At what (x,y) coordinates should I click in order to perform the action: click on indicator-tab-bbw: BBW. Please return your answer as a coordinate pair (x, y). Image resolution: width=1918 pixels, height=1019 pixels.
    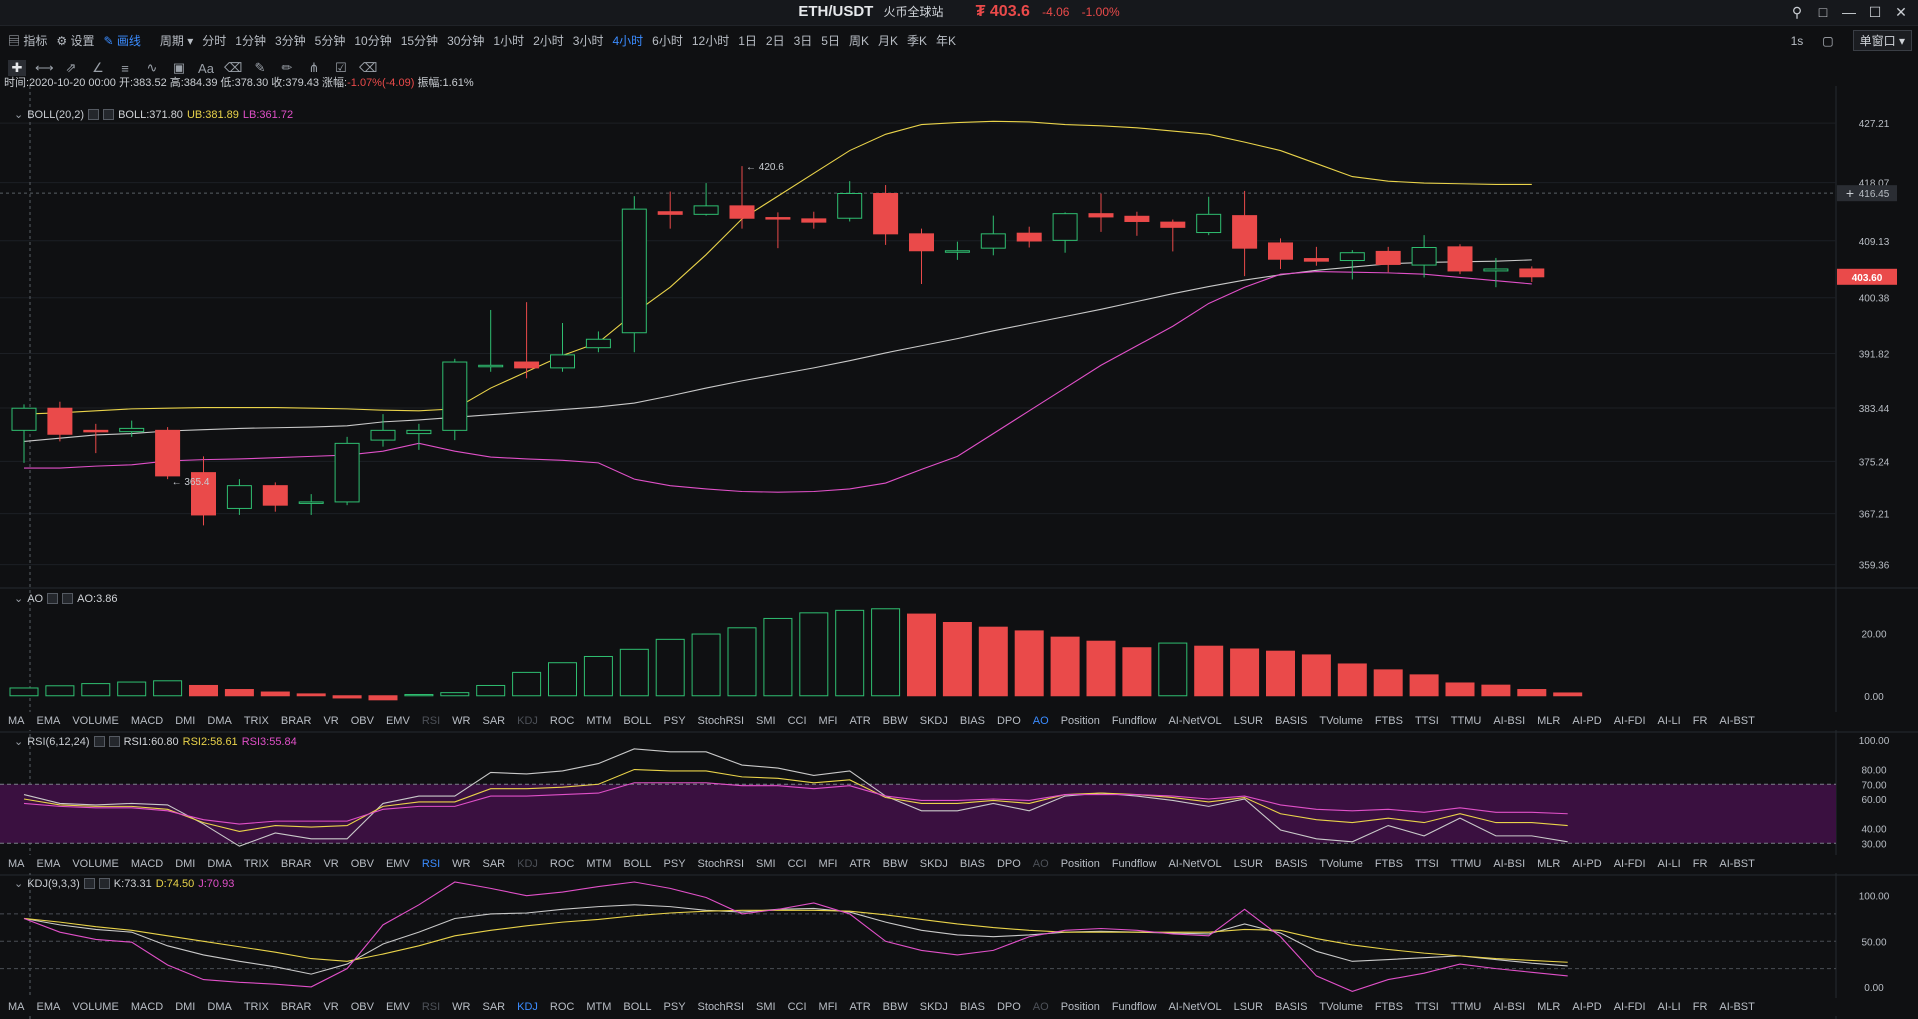
    Looking at the image, I should click on (895, 721).